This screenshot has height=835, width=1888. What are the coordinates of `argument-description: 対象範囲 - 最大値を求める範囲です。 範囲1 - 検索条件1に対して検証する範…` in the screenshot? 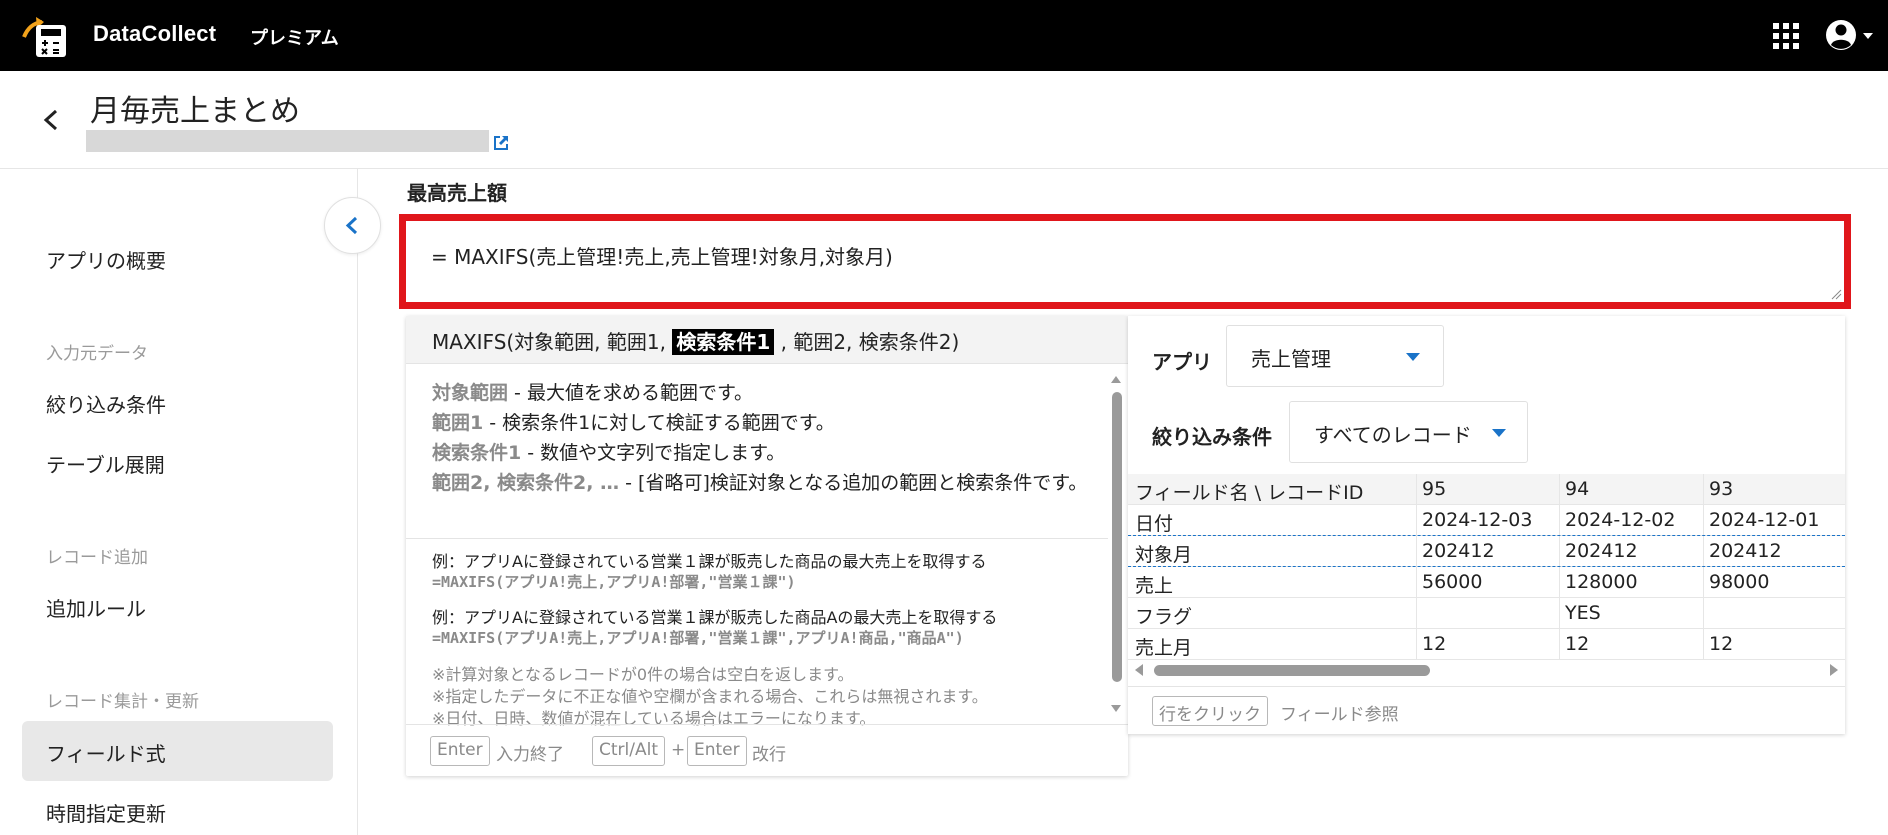 It's located at (762, 438).